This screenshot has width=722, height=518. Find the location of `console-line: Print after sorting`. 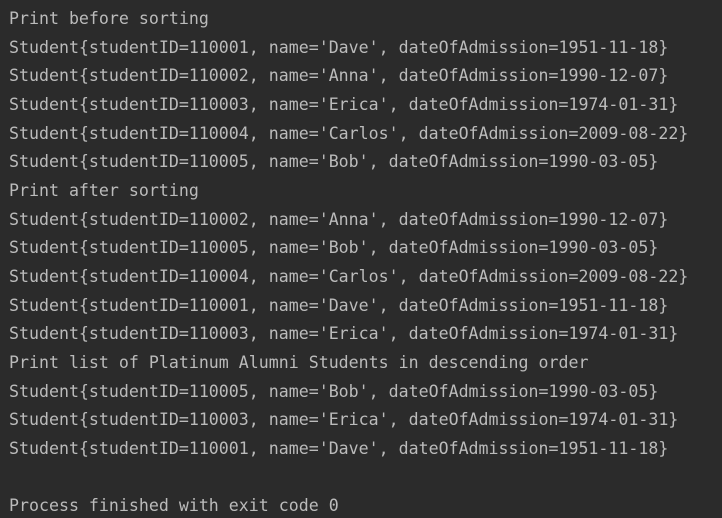

console-line: Print after sorting is located at coordinates (104, 190).